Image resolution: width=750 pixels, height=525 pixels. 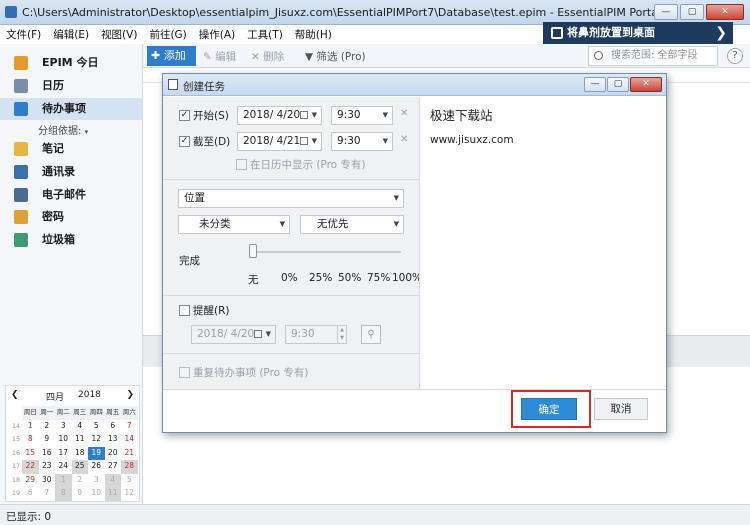 What do you see at coordinates (253, 251) in the screenshot?
I see `progress-slider-thumb` at bounding box center [253, 251].